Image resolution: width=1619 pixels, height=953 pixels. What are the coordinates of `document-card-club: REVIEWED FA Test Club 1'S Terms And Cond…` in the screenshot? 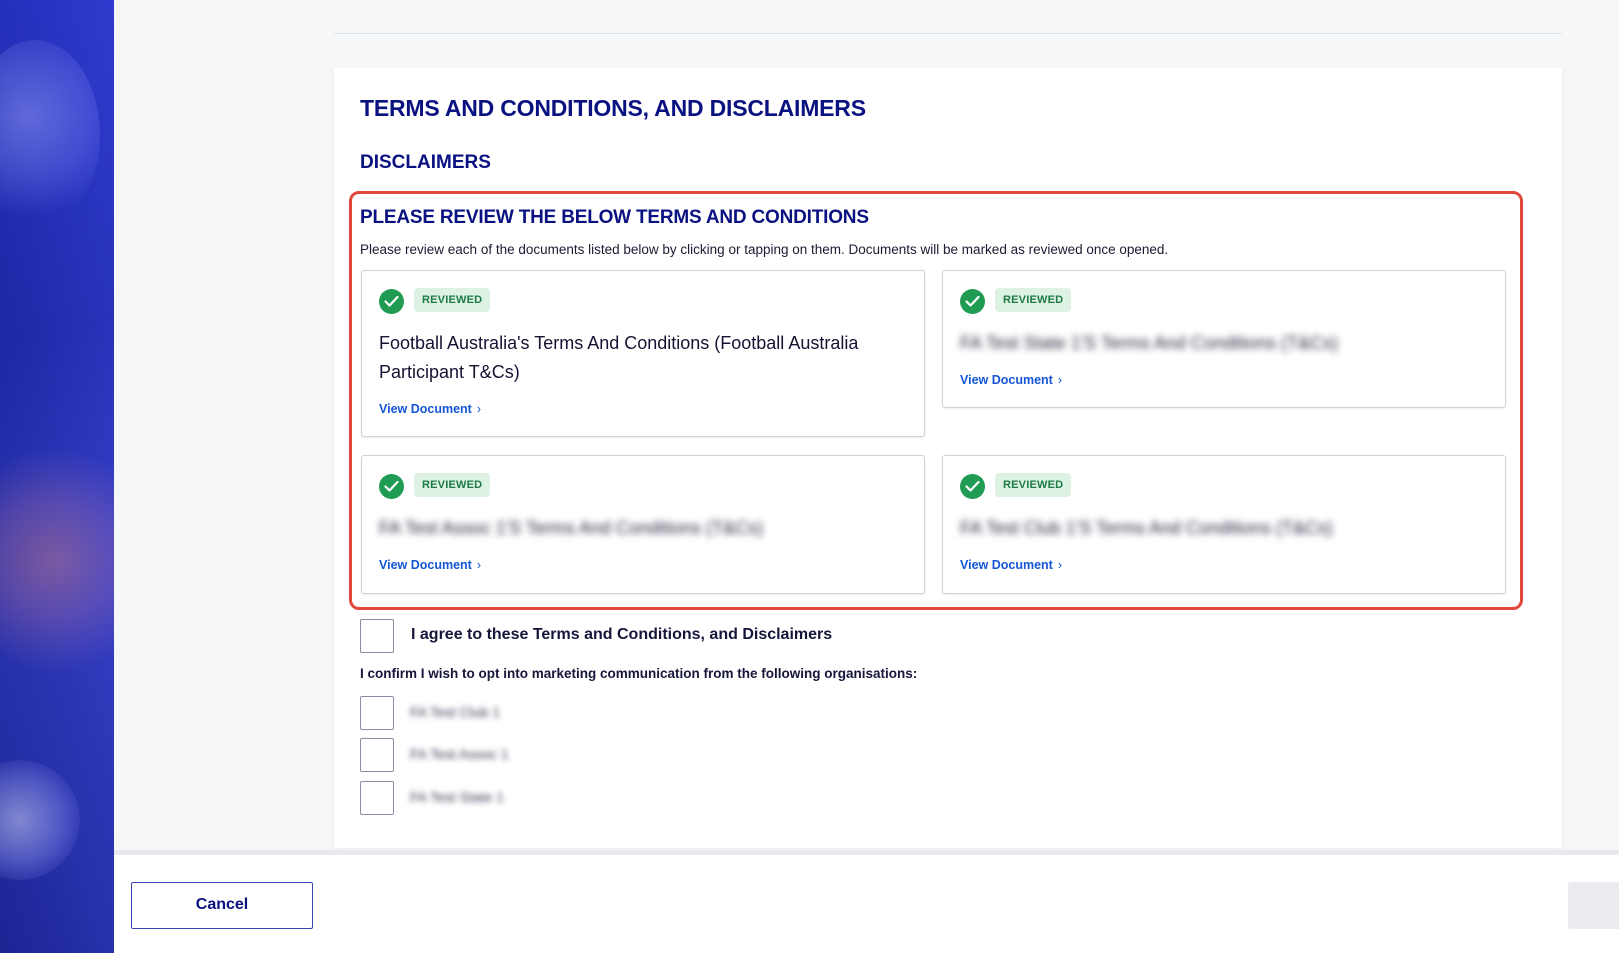 It's located at (1224, 524).